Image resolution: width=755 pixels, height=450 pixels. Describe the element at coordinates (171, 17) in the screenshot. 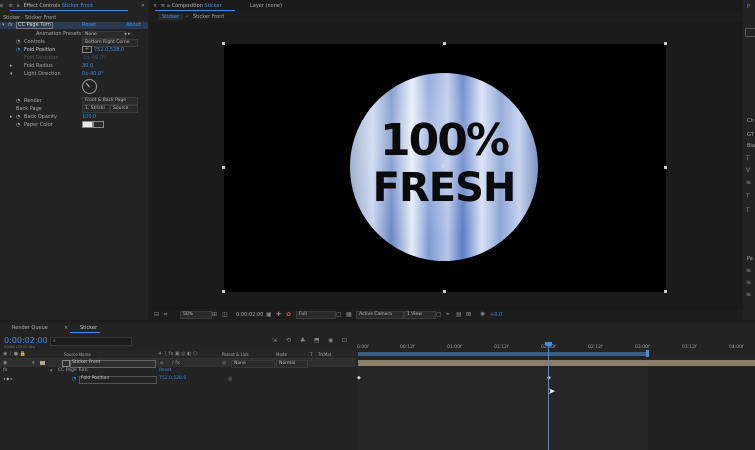

I see `subtab-sticker: Sticker` at that location.